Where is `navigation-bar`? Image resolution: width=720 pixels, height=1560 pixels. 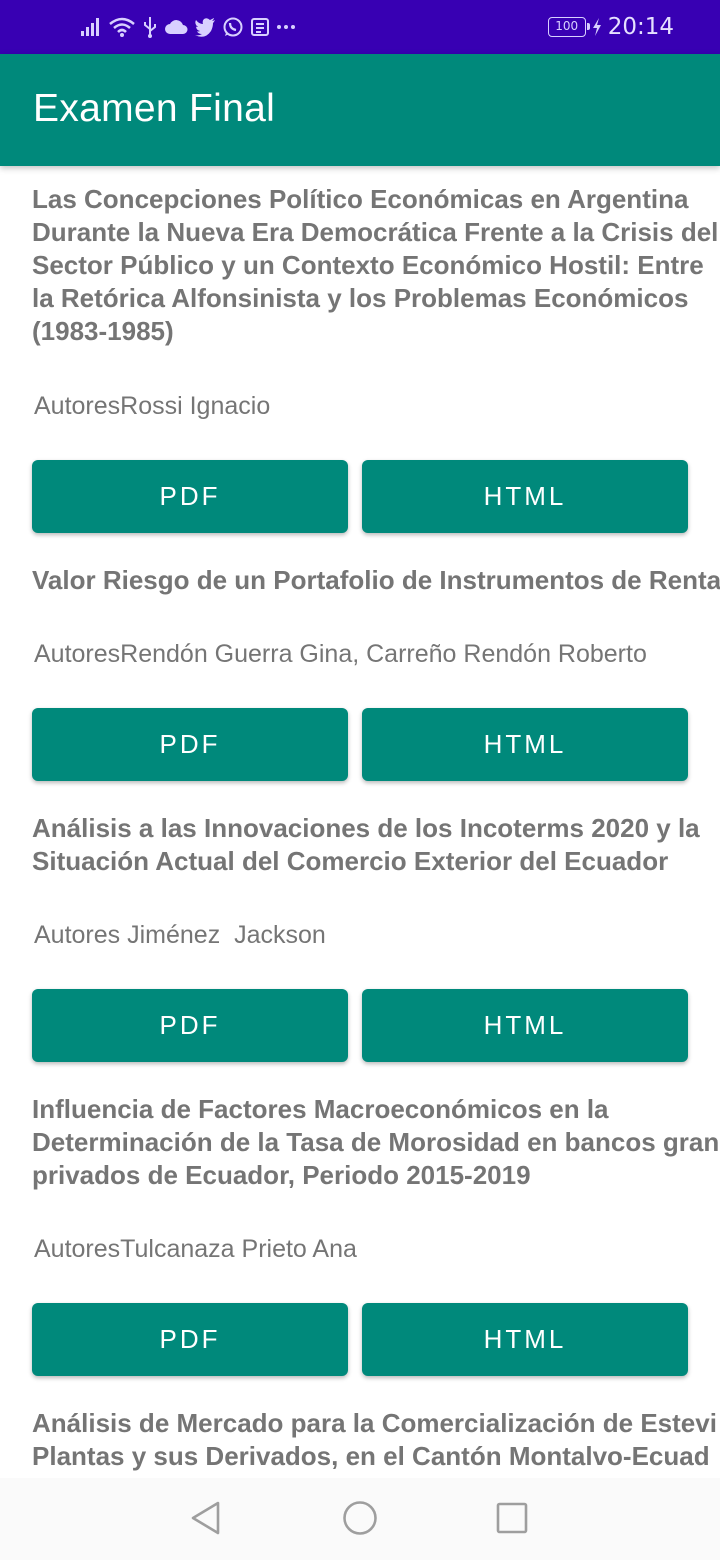
navigation-bar is located at coordinates (360, 1519).